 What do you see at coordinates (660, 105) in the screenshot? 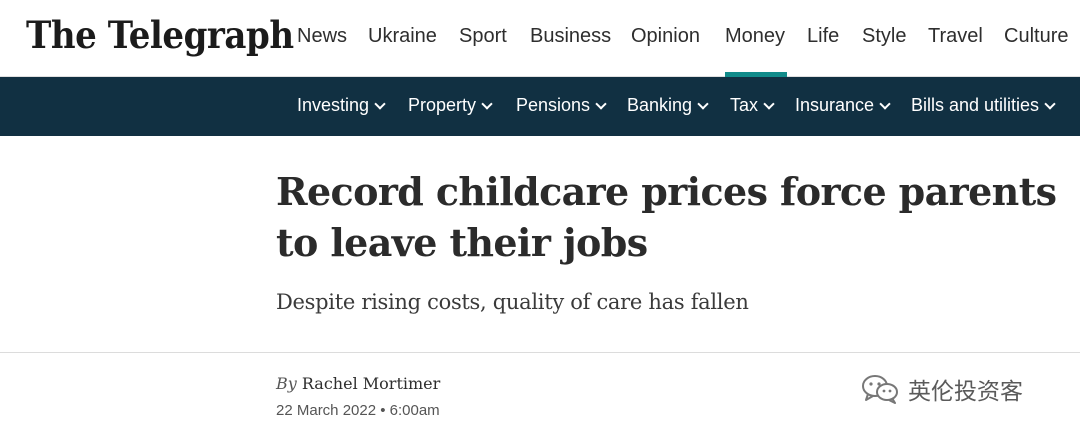
I see `sub-nav-label: Banking` at bounding box center [660, 105].